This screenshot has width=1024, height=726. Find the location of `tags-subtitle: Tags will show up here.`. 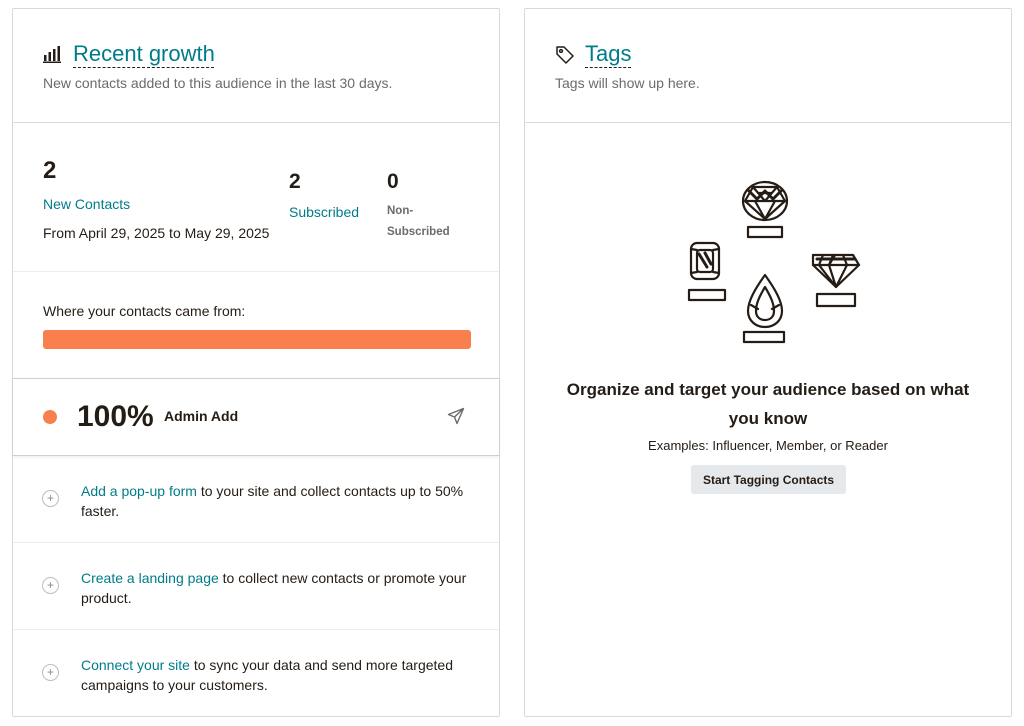

tags-subtitle: Tags will show up here. is located at coordinates (627, 83).